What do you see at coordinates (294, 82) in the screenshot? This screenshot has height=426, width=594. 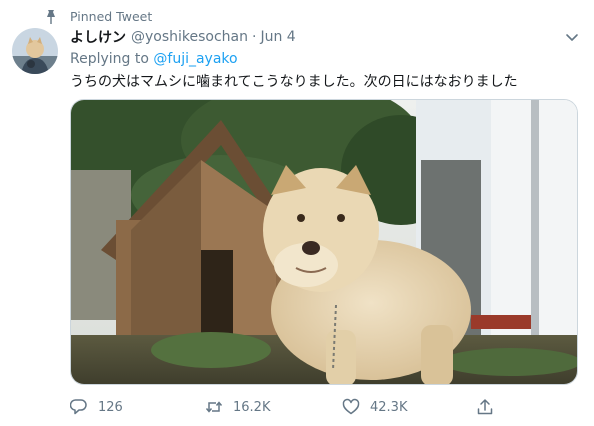 I see `tweet-text: うちの犬はマムシに噛まれてこうなりました。次の日にはなおりました` at bounding box center [294, 82].